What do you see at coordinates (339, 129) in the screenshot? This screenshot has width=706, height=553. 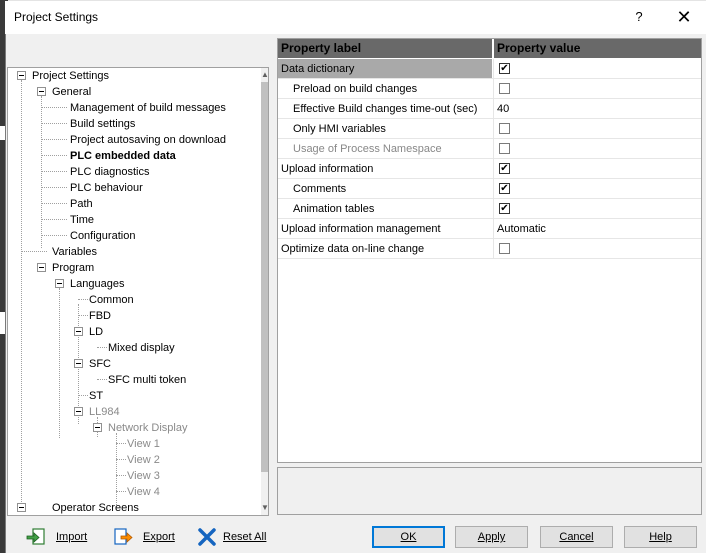 I see `property-label: Only HMI variables` at bounding box center [339, 129].